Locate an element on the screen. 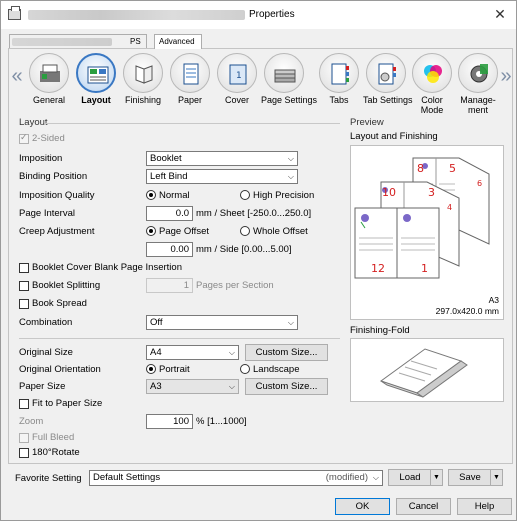  toolbar-label: Tab Settings is located at coordinates (388, 100).